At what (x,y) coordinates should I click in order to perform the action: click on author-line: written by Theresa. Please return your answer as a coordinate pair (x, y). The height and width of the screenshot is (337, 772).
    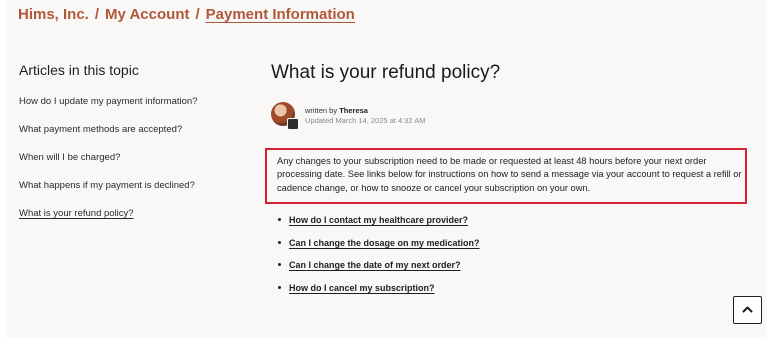
    Looking at the image, I should click on (365, 111).